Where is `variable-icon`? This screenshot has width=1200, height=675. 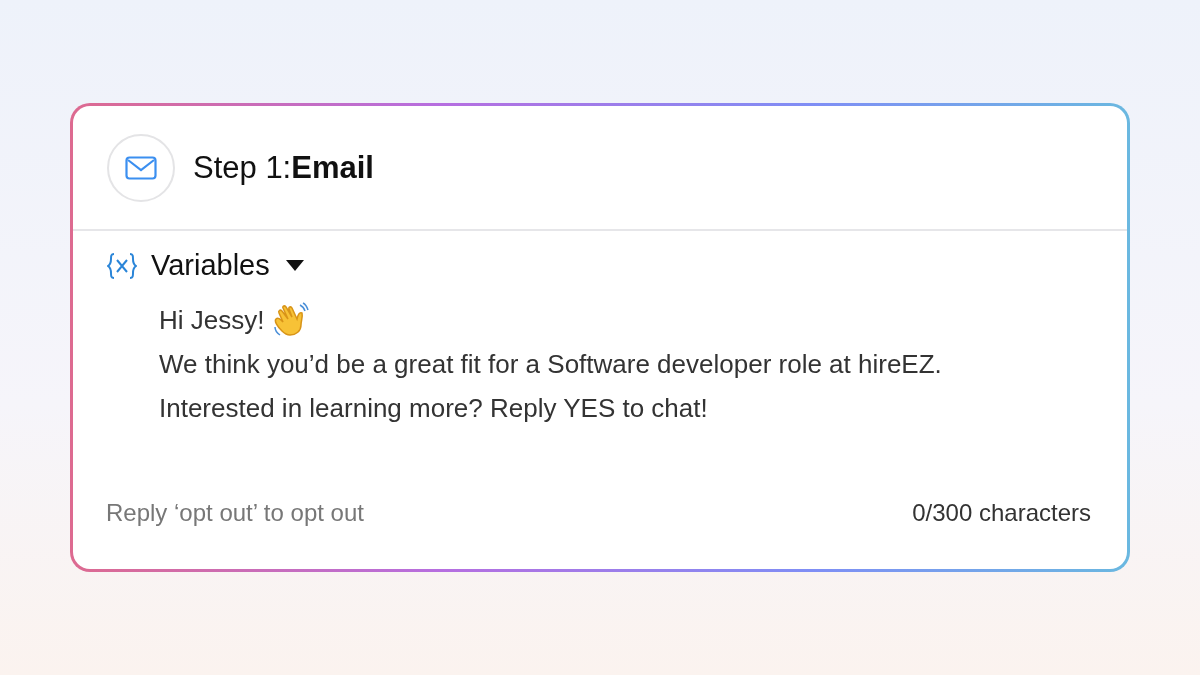
variable-icon is located at coordinates (122, 265).